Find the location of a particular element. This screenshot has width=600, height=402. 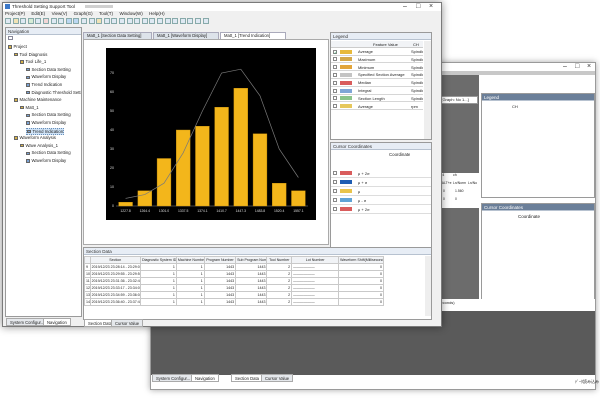

maximize-button: □ is located at coordinates (418, 6).